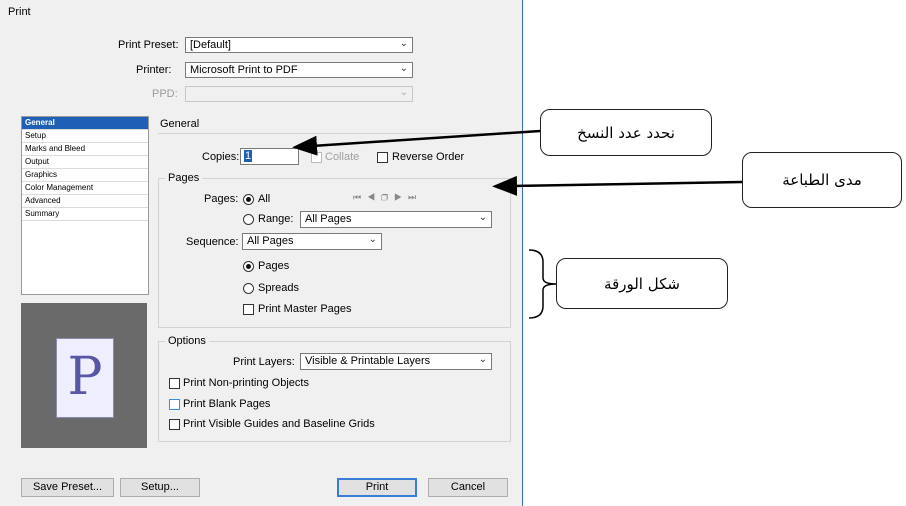 Image resolution: width=906 pixels, height=506 pixels. I want to click on copies-arrow, so click(416, 142).